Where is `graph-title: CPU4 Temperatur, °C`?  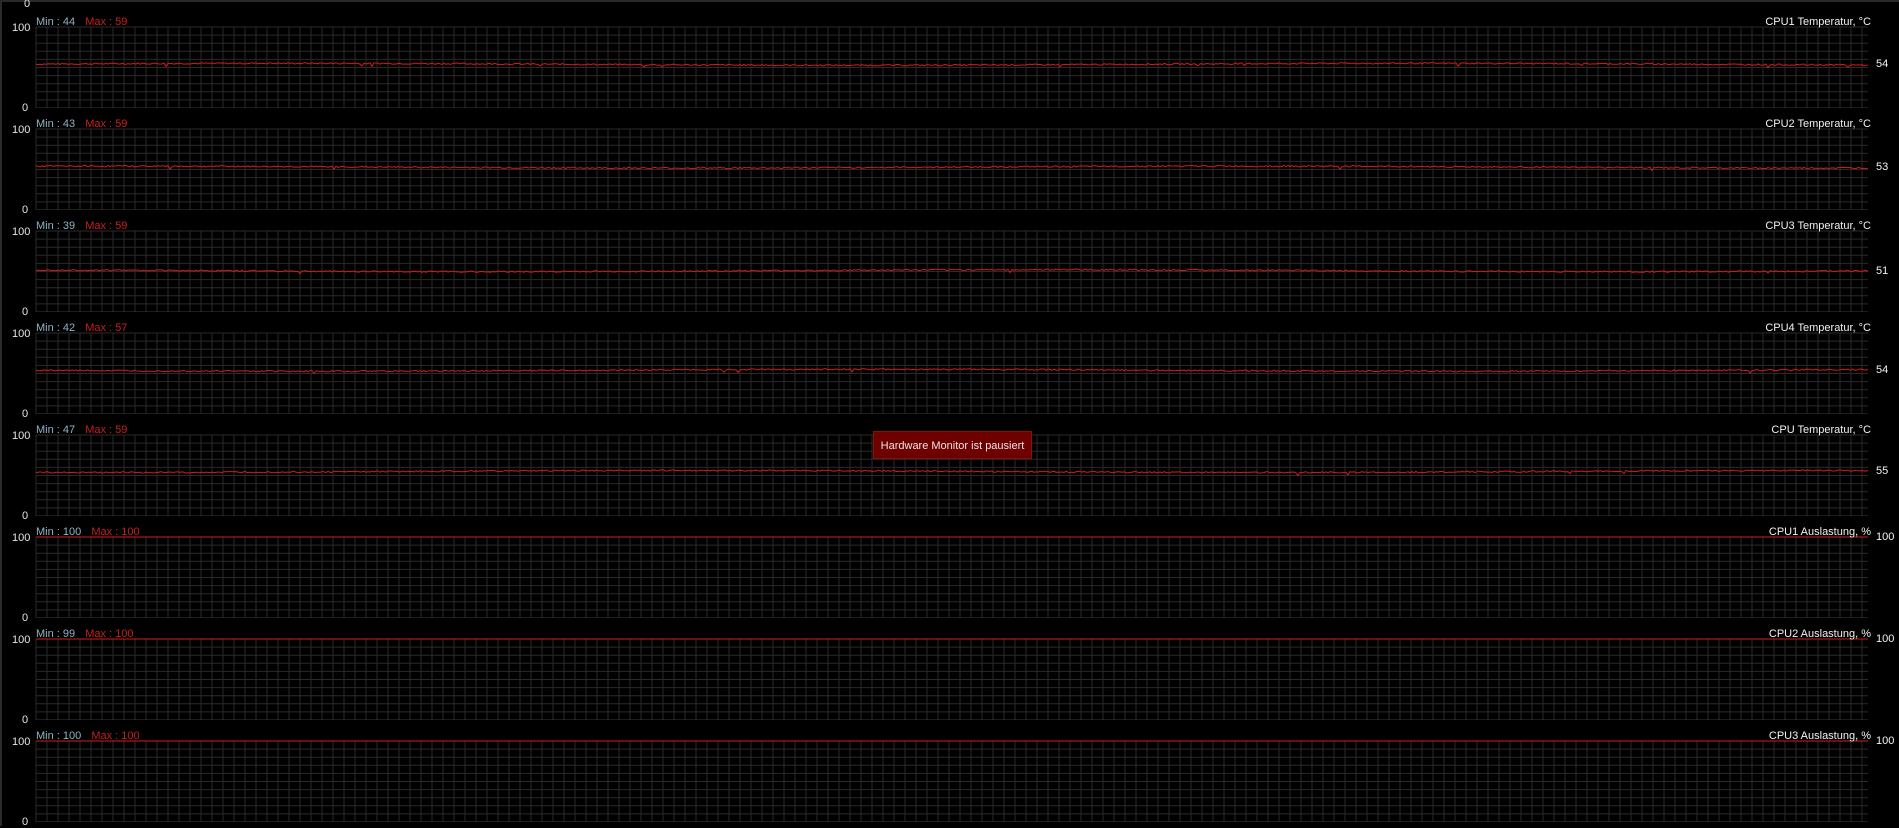 graph-title: CPU4 Temperatur, °C is located at coordinates (1818, 328).